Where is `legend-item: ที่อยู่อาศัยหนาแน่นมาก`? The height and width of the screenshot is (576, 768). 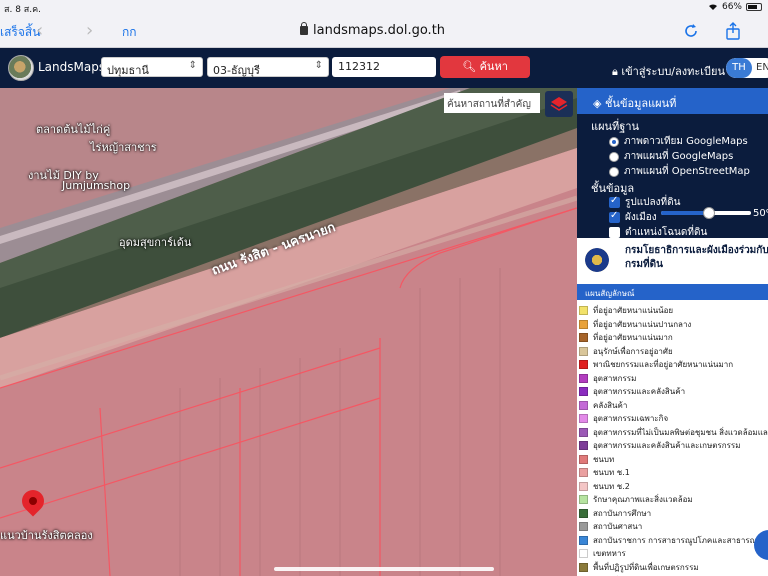 legend-item: ที่อยู่อาศัยหนาแน่นมาก is located at coordinates (626, 337).